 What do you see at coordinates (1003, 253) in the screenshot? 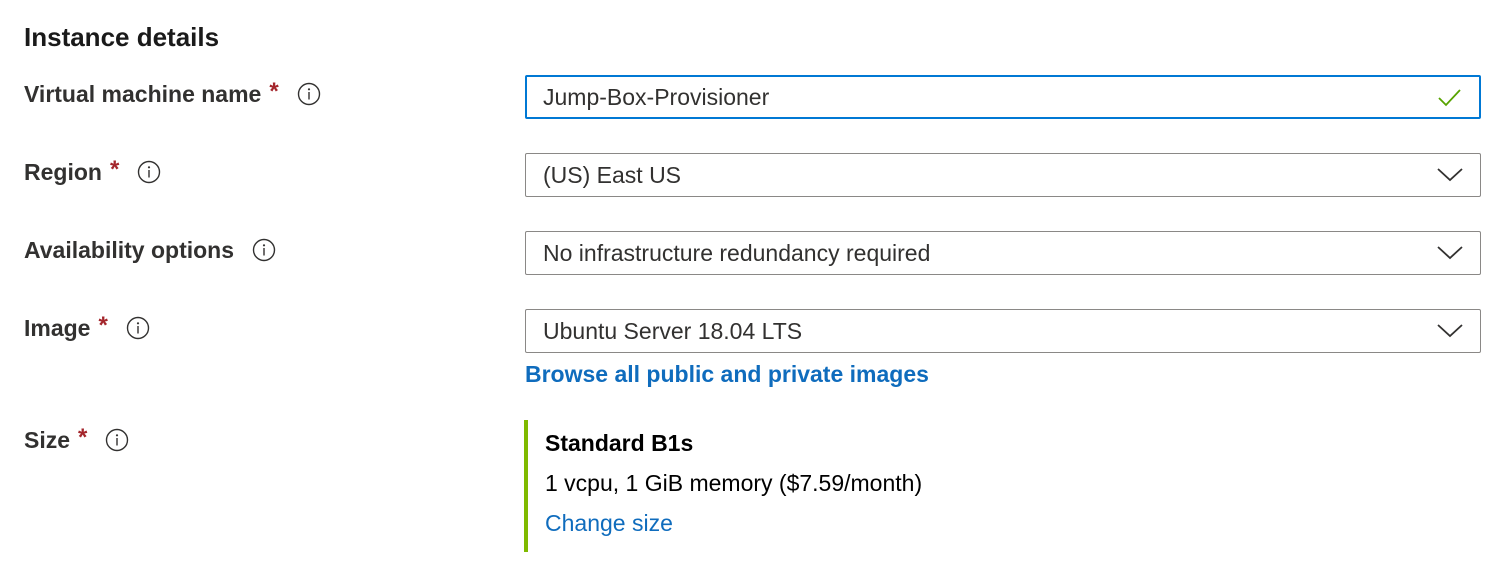
I see `availability-dropdown: No infrastructure redundancy required` at bounding box center [1003, 253].